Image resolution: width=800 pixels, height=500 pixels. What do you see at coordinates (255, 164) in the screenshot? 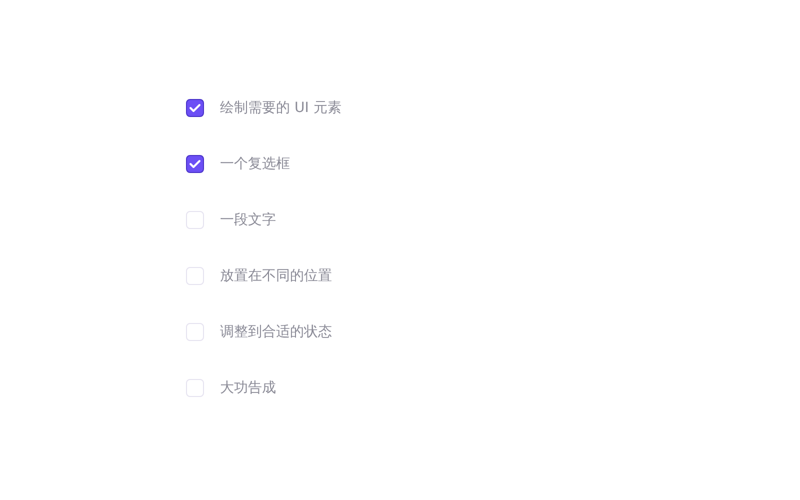
I see `checkbox-label: 一个复选框` at bounding box center [255, 164].